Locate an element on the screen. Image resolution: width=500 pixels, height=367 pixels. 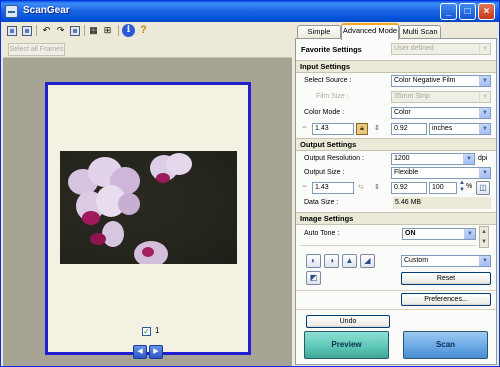
favorite-settings-dropdown: User defined ▼ is located at coordinates (441, 49).